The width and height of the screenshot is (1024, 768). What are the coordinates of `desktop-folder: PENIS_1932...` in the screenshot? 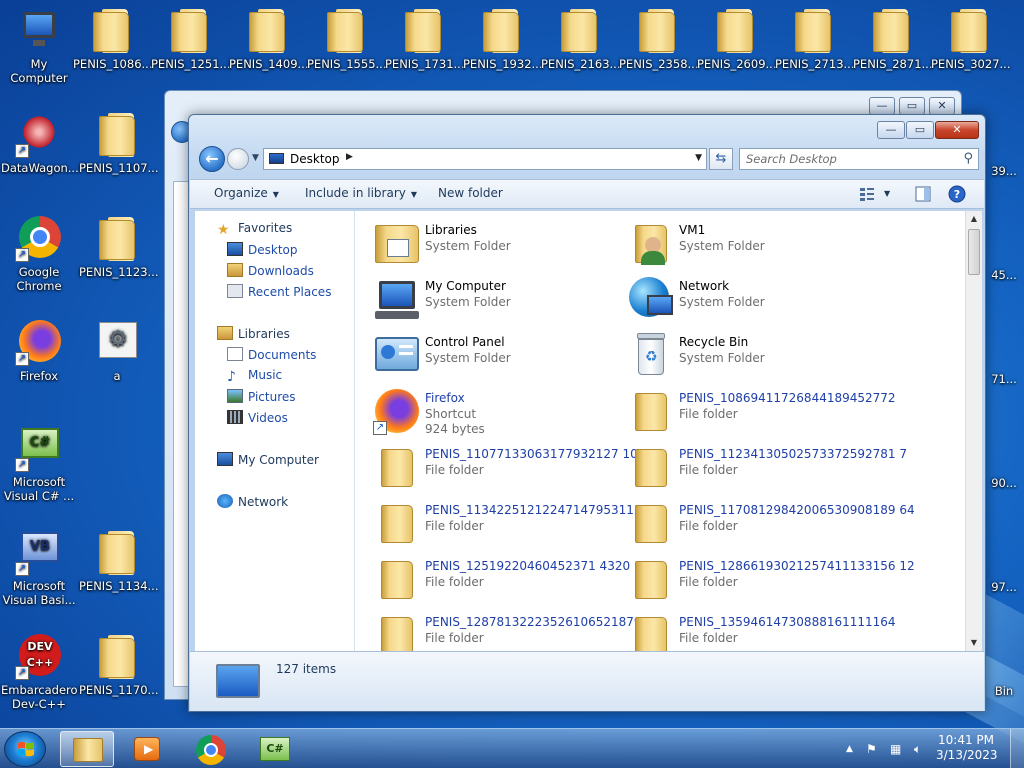 It's located at (502, 38).